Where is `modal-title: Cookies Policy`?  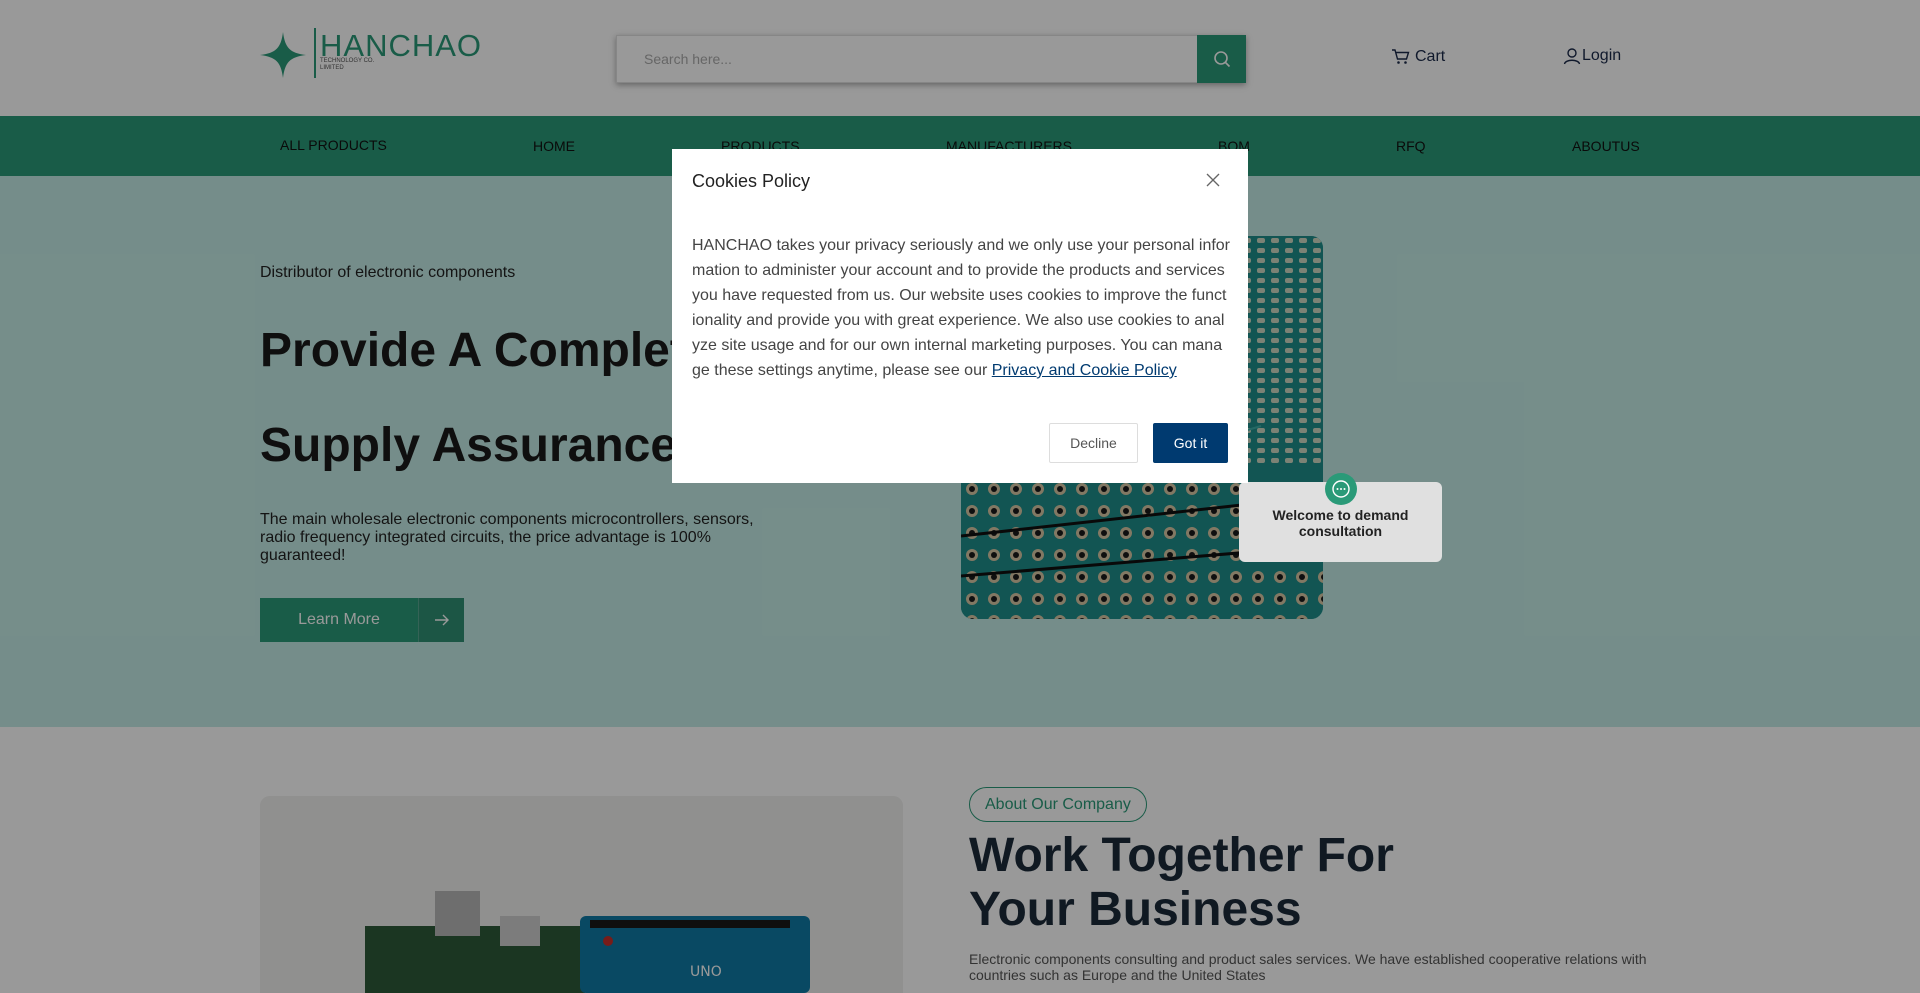
modal-title: Cookies Policy is located at coordinates (751, 181).